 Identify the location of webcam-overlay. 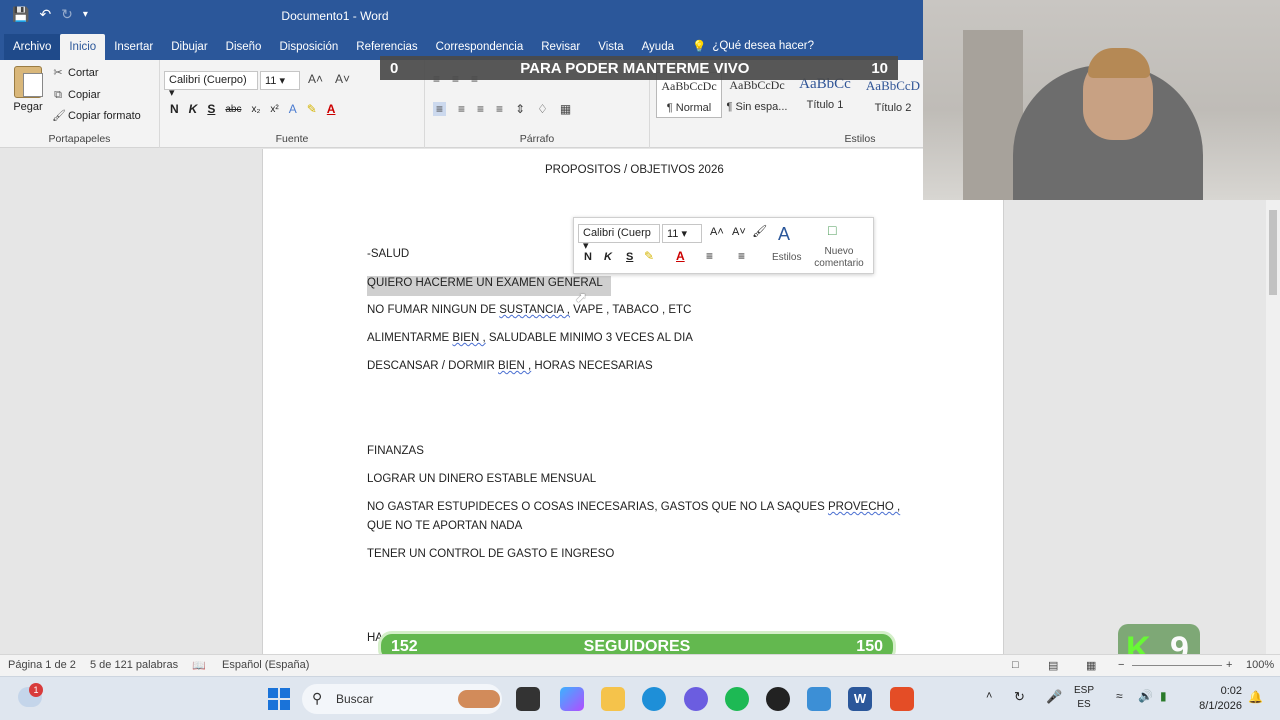
(1101, 100).